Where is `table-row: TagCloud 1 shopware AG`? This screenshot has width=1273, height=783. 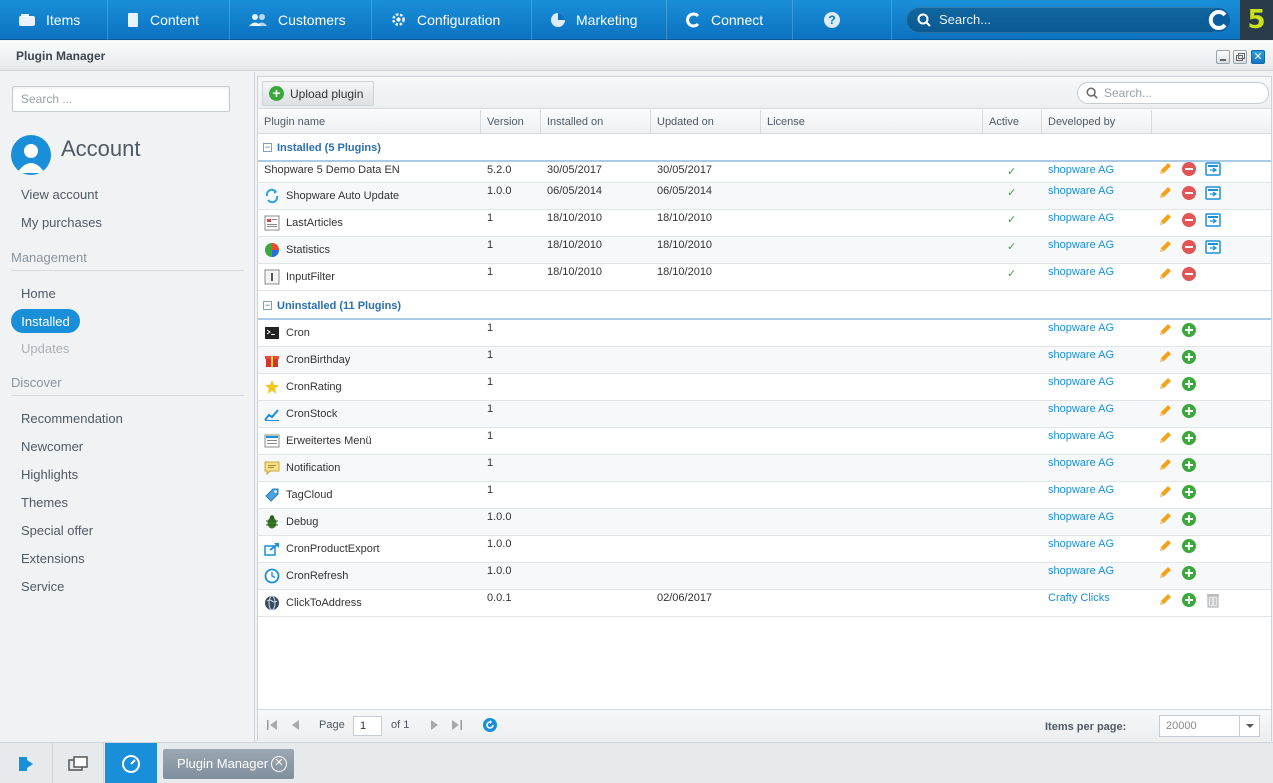 table-row: TagCloud 1 shopware AG is located at coordinates (764, 495).